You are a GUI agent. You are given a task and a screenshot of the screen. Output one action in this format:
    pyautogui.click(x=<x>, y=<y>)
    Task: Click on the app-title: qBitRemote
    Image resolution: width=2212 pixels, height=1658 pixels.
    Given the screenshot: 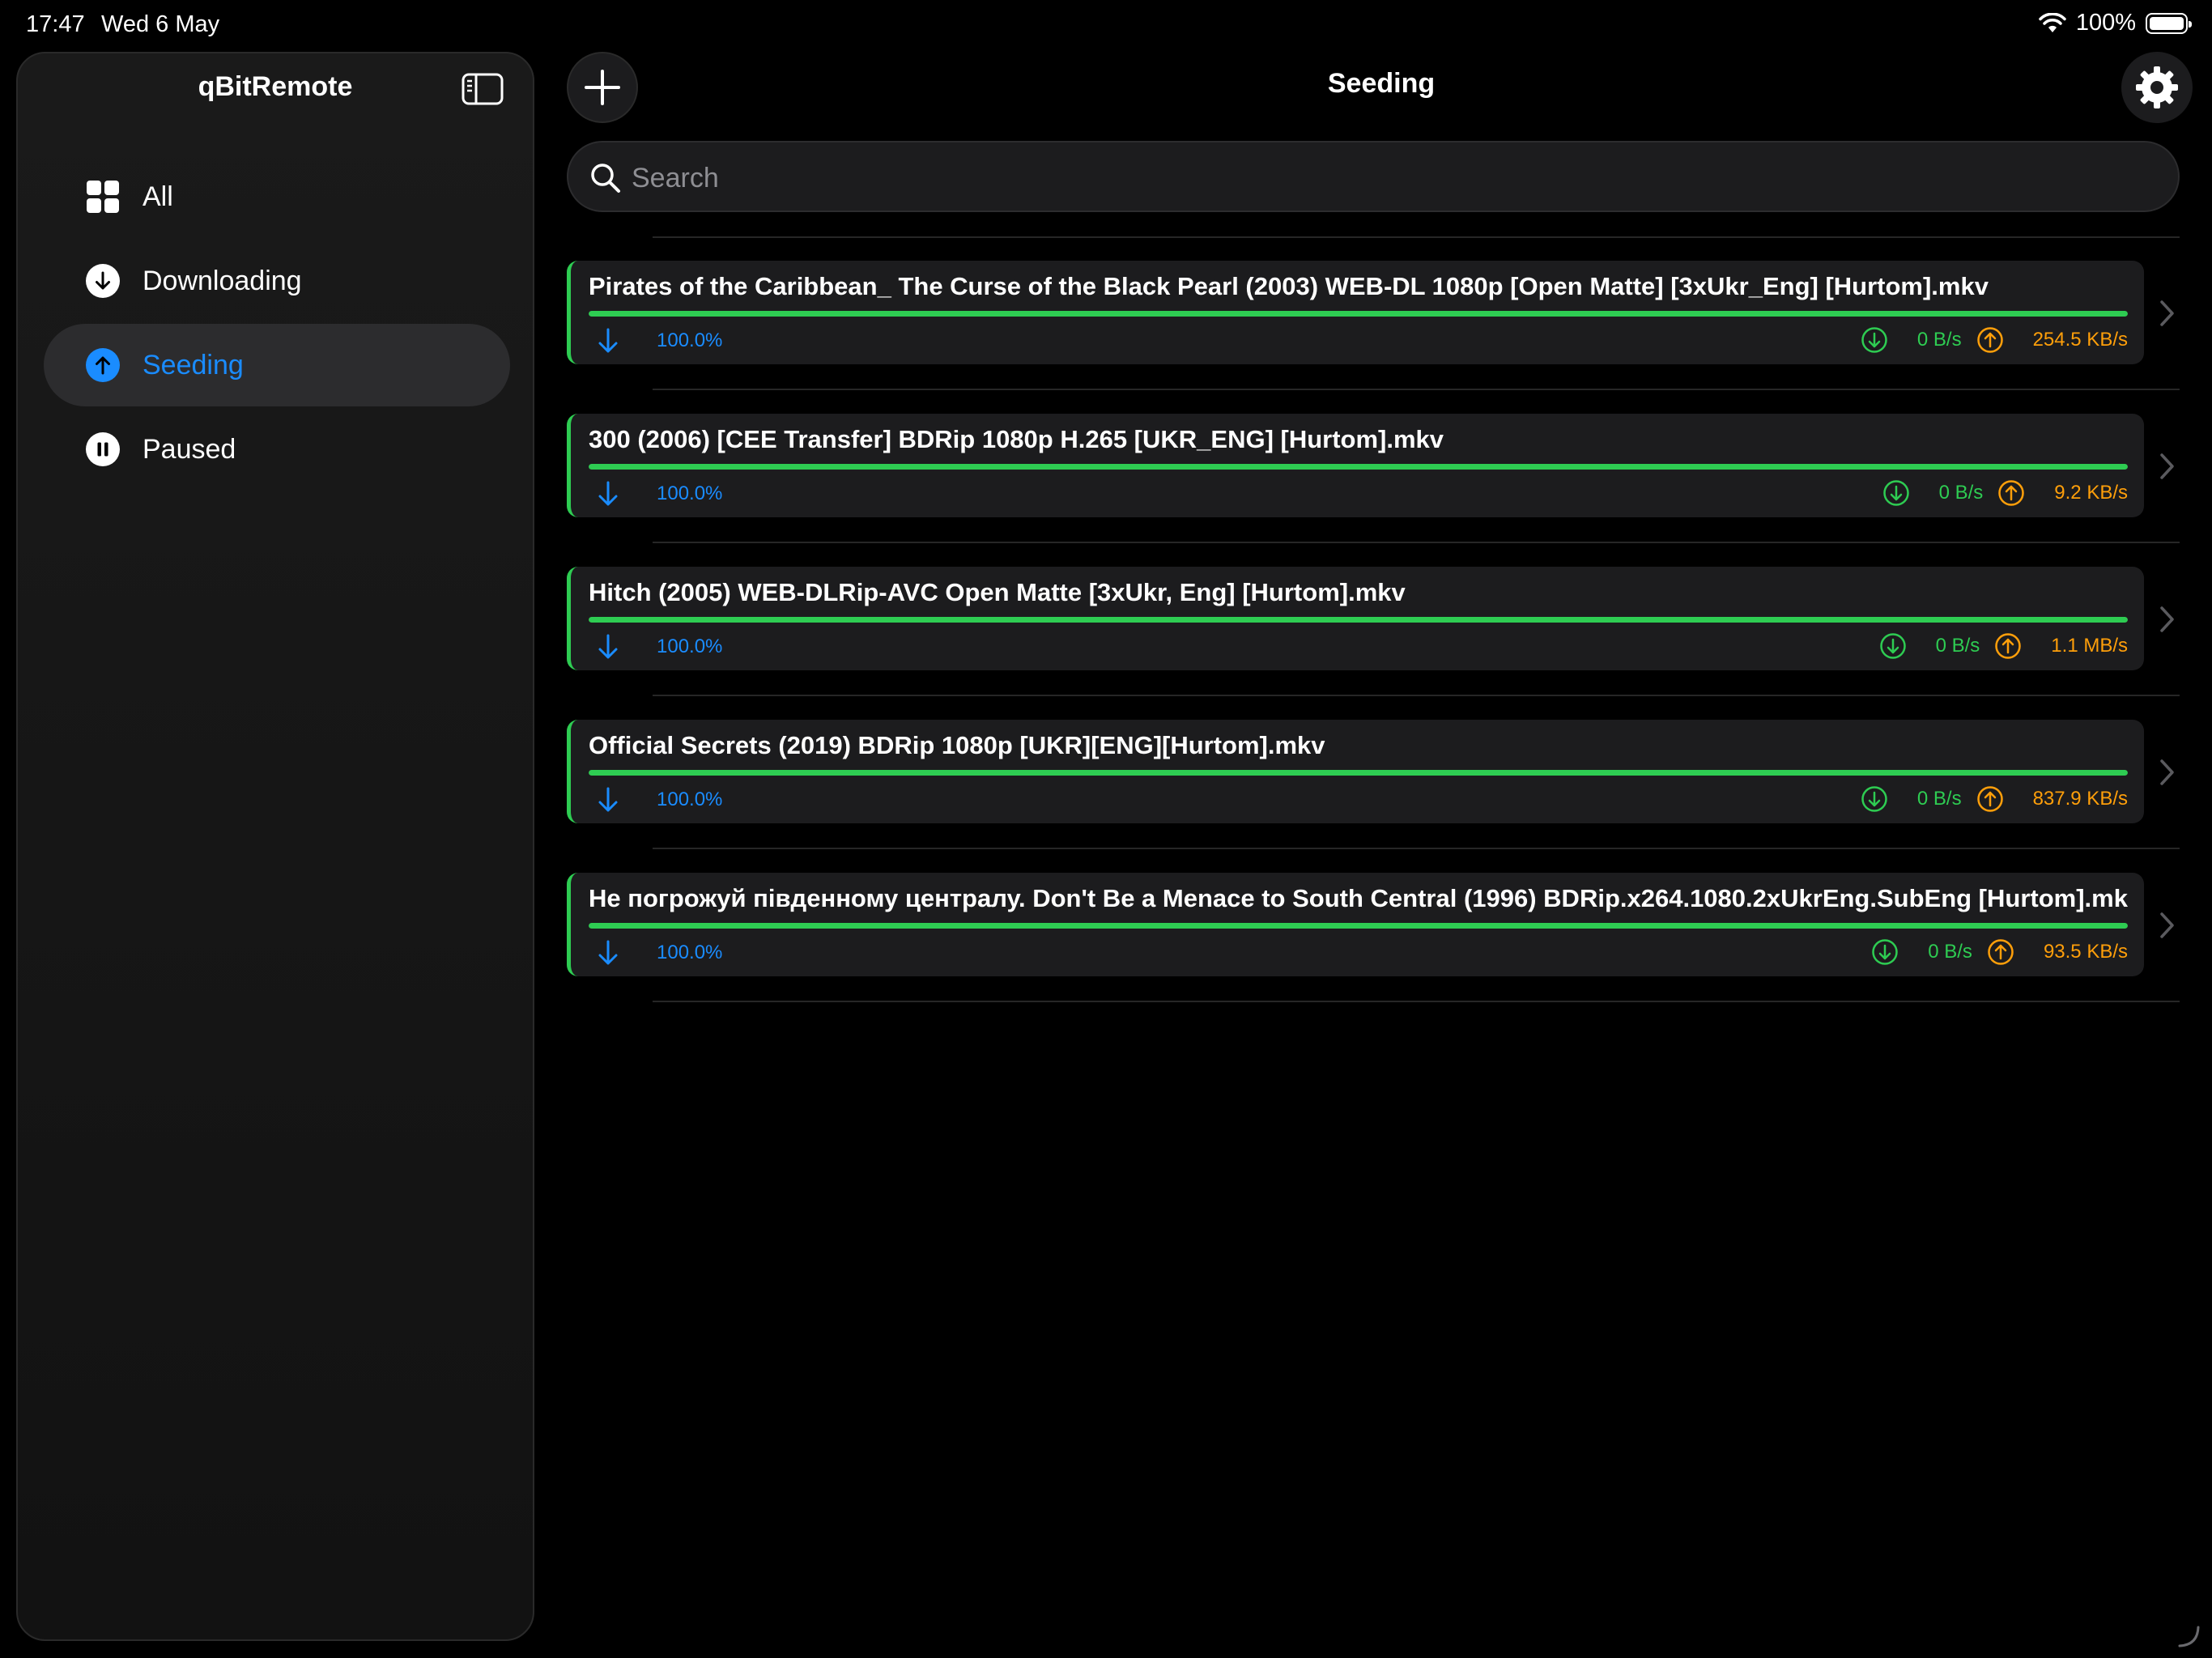 What is the action you would take?
    pyautogui.click(x=276, y=86)
    